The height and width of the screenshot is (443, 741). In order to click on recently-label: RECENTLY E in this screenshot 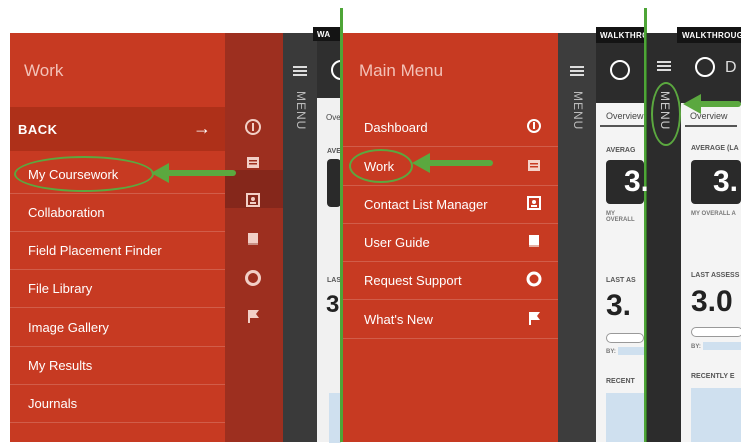, I will do `click(713, 376)`.